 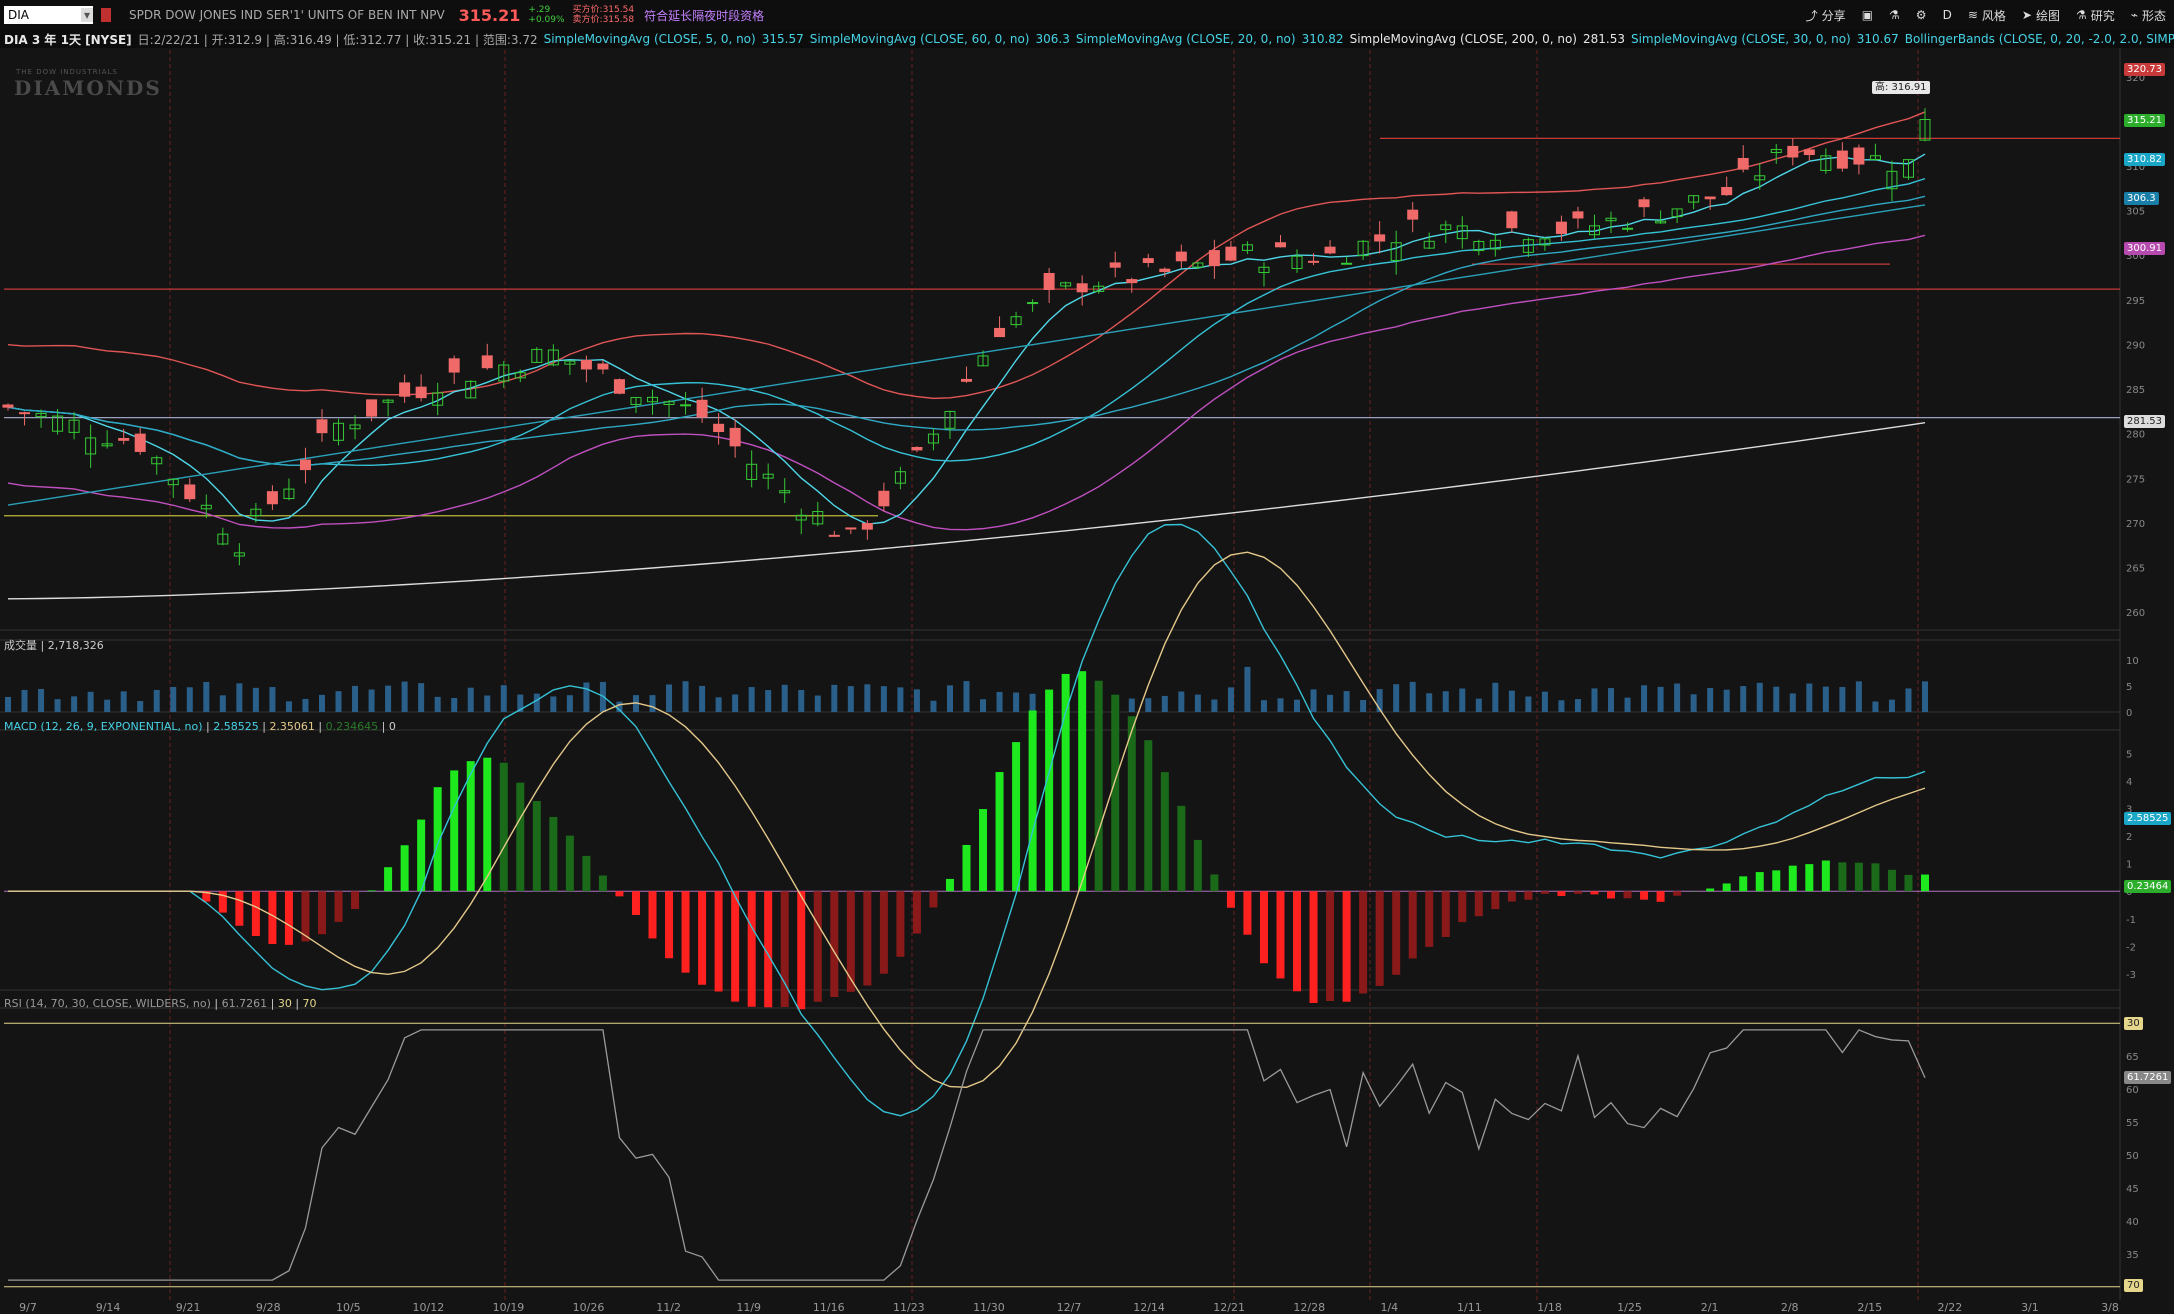 I want to click on tag-bb-lower: 300.91, so click(x=2144, y=248).